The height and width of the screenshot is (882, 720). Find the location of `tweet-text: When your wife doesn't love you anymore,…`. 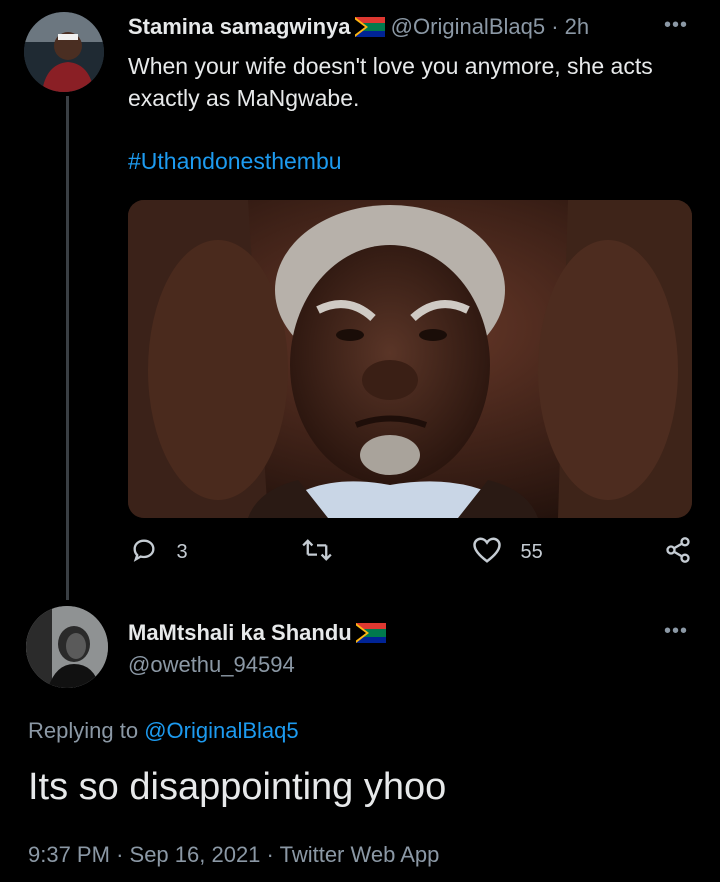

tweet-text: When your wife doesn't love you anymore,… is located at coordinates (390, 82).